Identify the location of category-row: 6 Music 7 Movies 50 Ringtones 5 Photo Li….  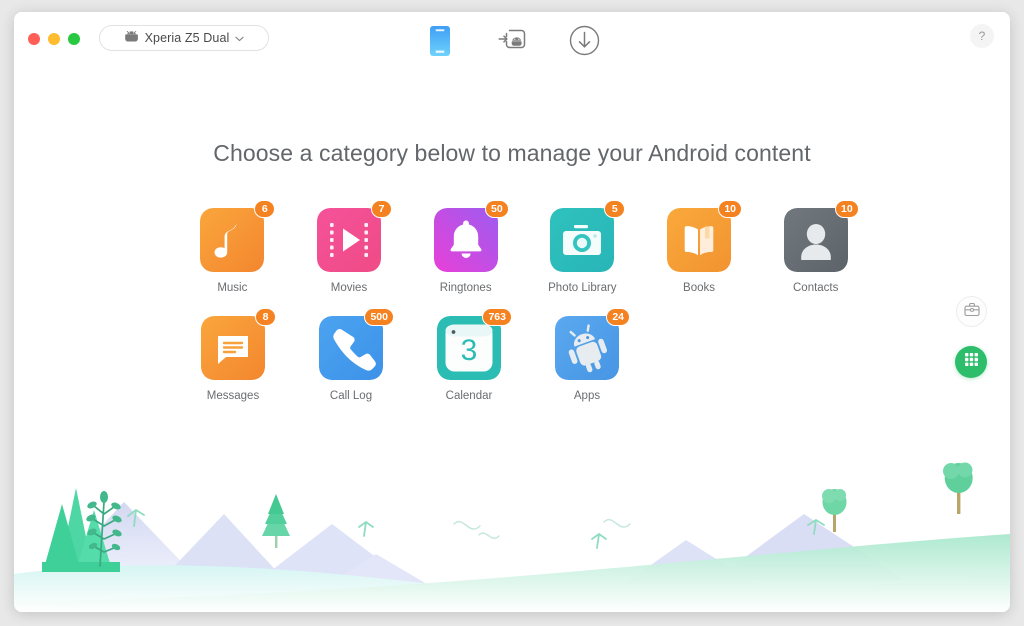
(524, 247).